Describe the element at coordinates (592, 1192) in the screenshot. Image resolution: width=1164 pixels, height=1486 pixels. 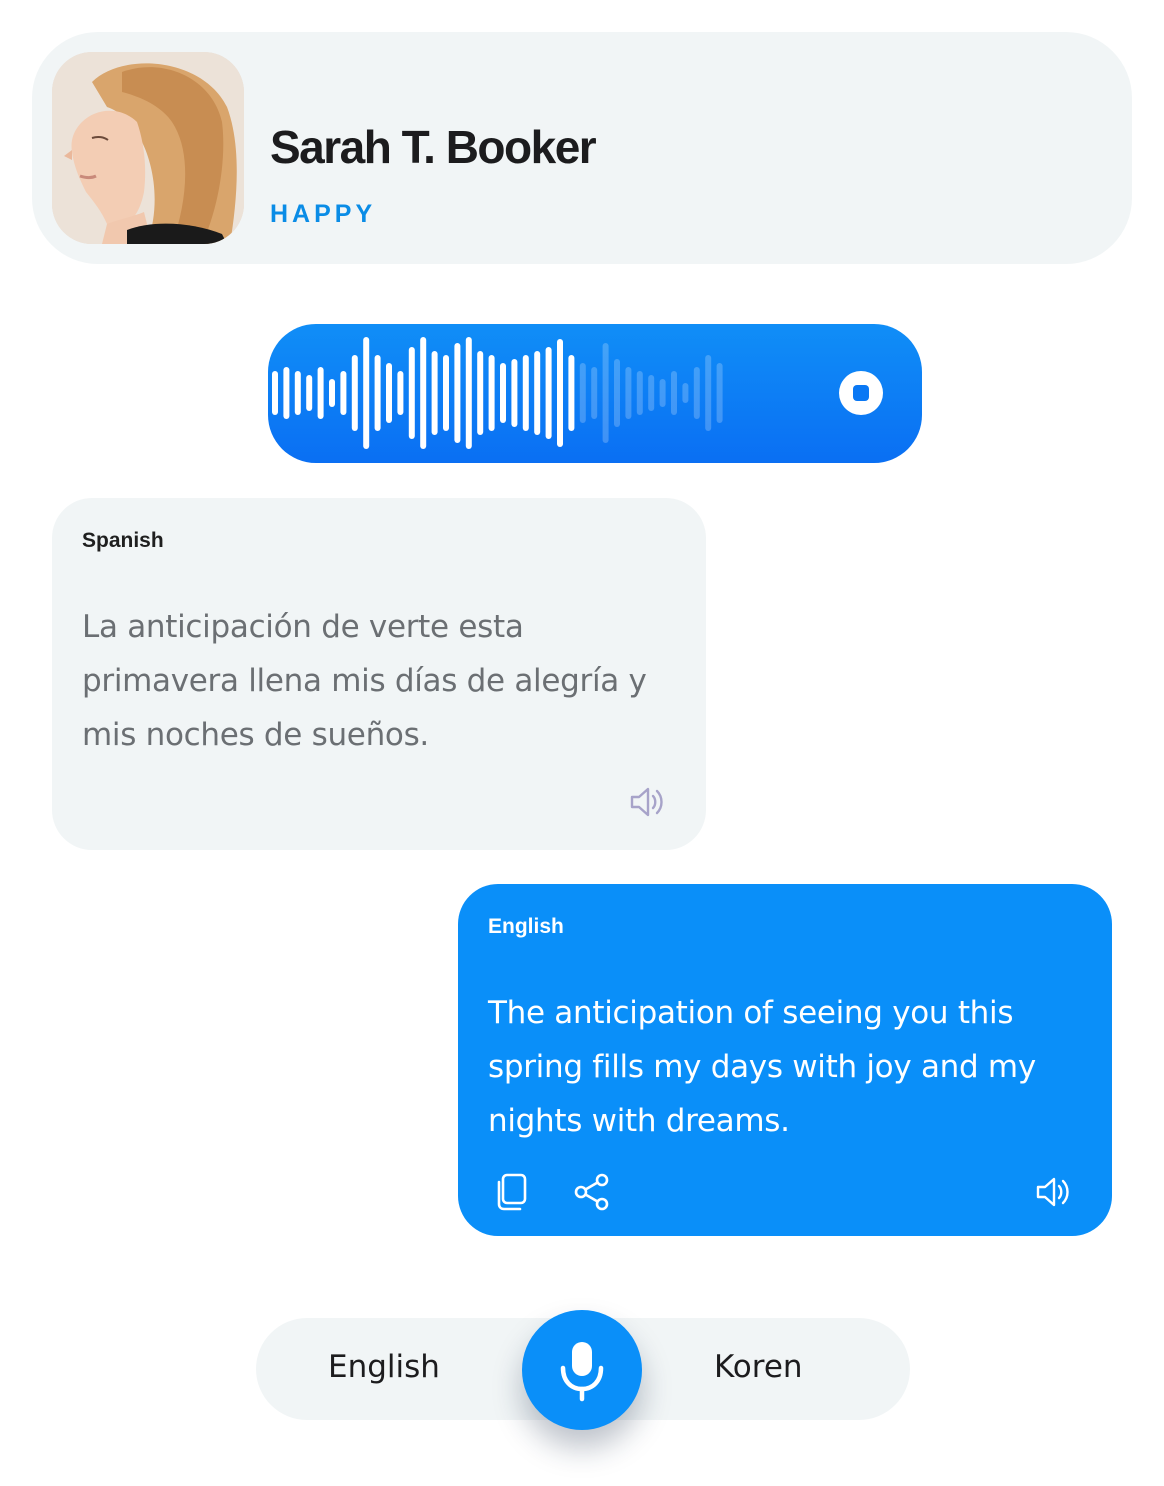
I see `share-icon` at that location.